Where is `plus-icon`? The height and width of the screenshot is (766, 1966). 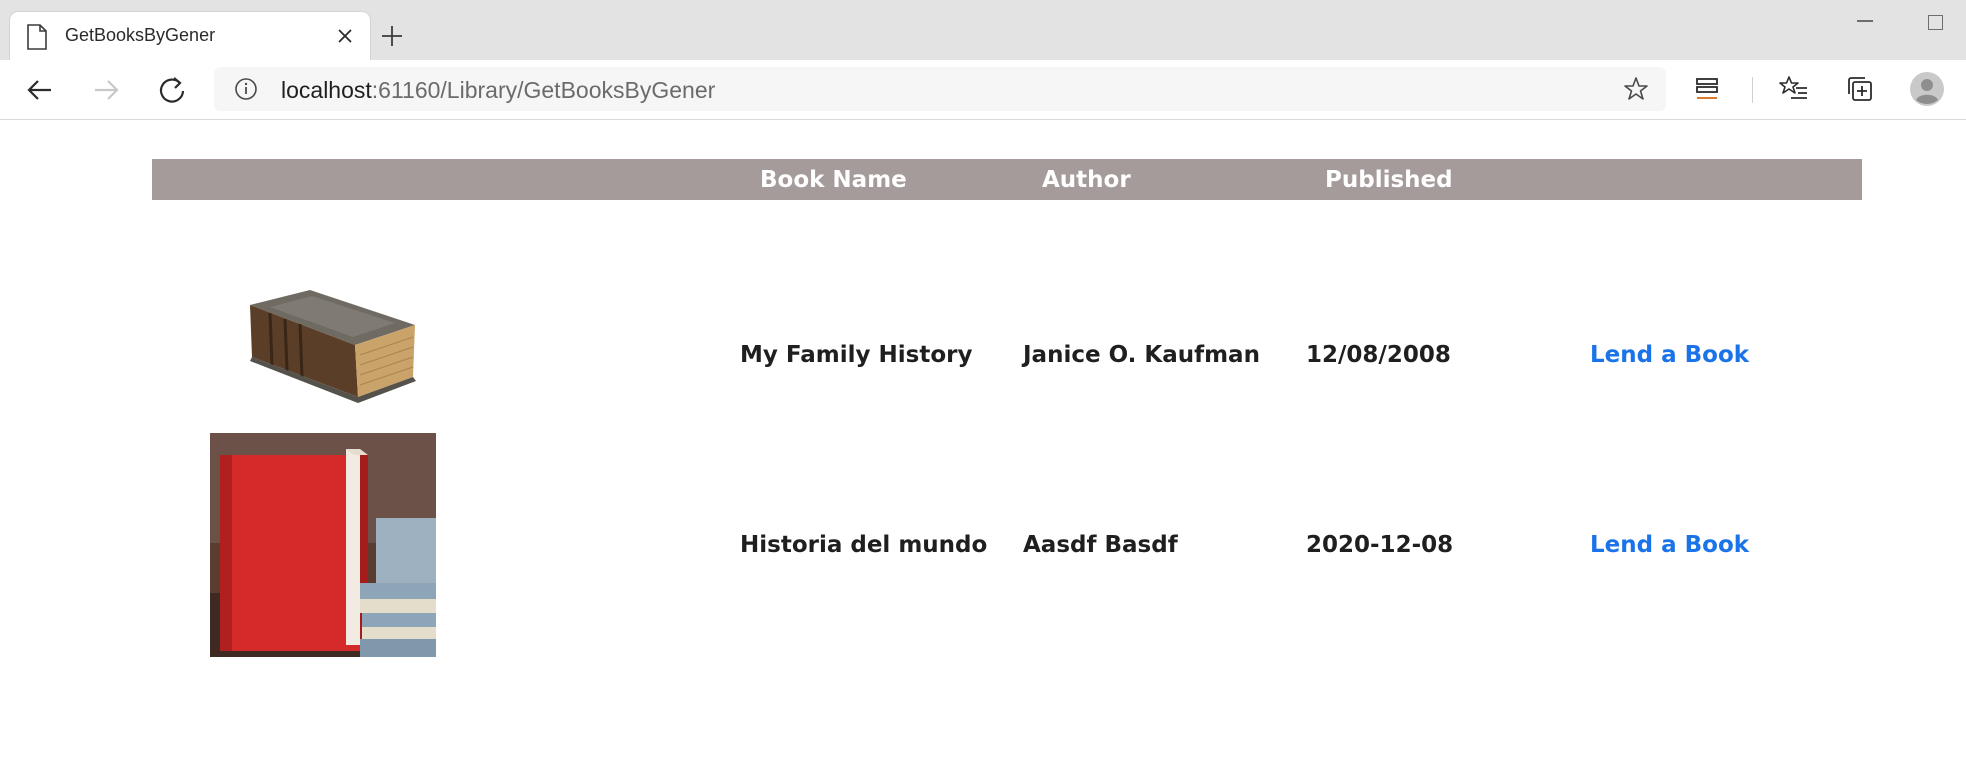 plus-icon is located at coordinates (392, 36).